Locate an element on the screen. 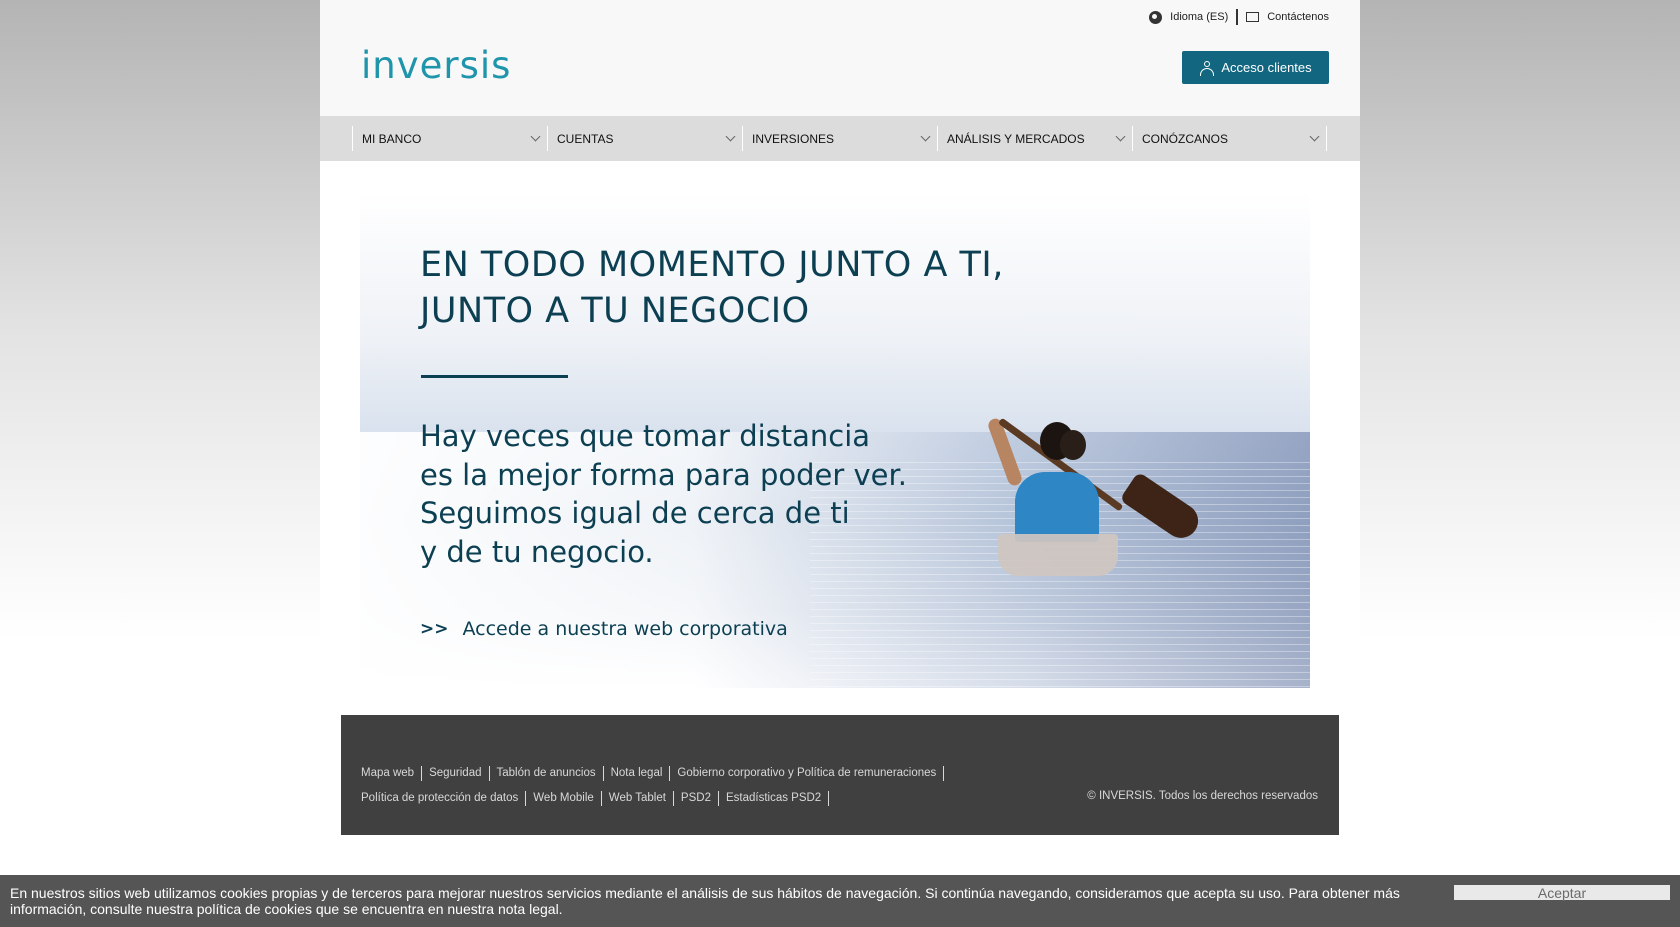 The height and width of the screenshot is (927, 1680). nav-item-label: CUENTAS is located at coordinates (585, 138).